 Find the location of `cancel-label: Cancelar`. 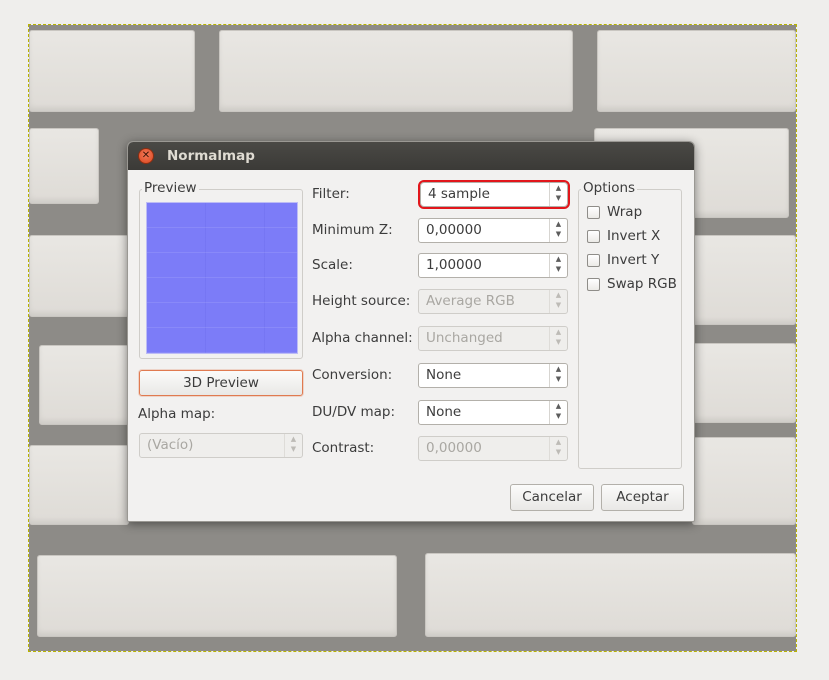

cancel-label: Cancelar is located at coordinates (552, 497).